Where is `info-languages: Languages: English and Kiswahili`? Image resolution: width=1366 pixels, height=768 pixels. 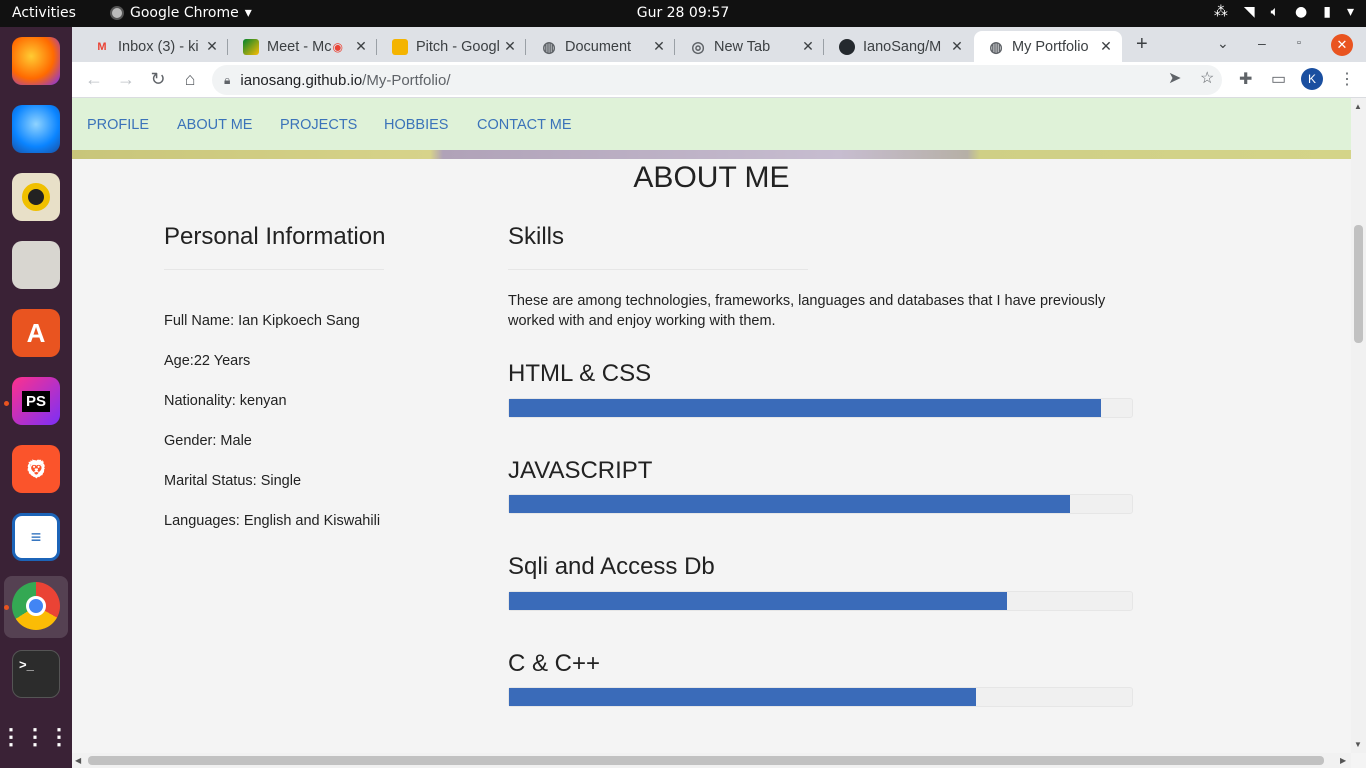 info-languages: Languages: English and Kiswahili is located at coordinates (272, 521).